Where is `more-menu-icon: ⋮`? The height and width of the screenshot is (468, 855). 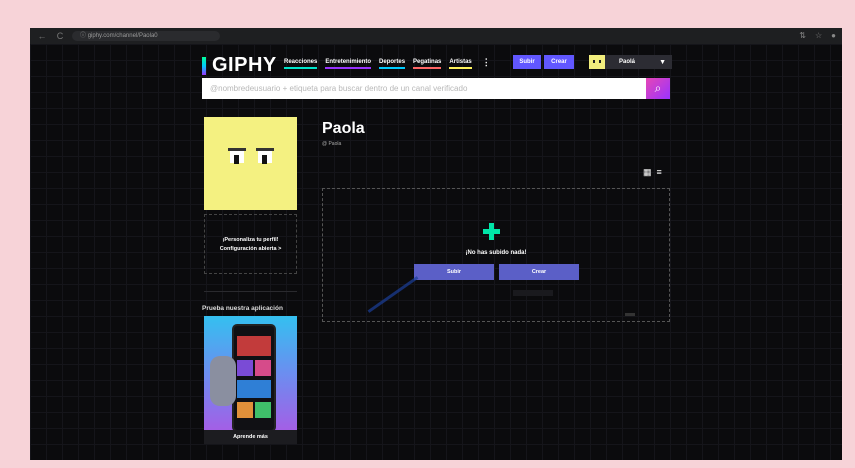 more-menu-icon: ⋮ is located at coordinates (486, 63).